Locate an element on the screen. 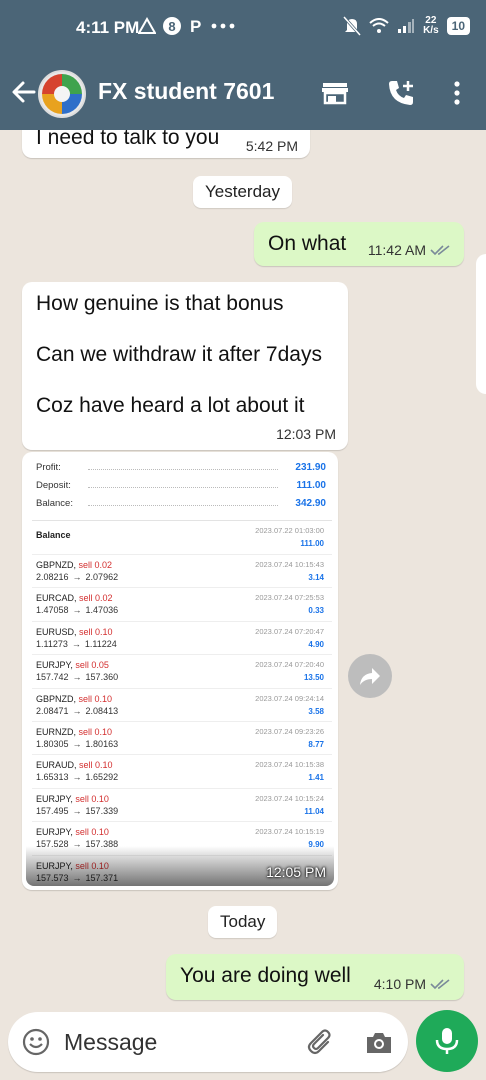  message-line: Coz have heard a lot about it is located at coordinates (170, 405).